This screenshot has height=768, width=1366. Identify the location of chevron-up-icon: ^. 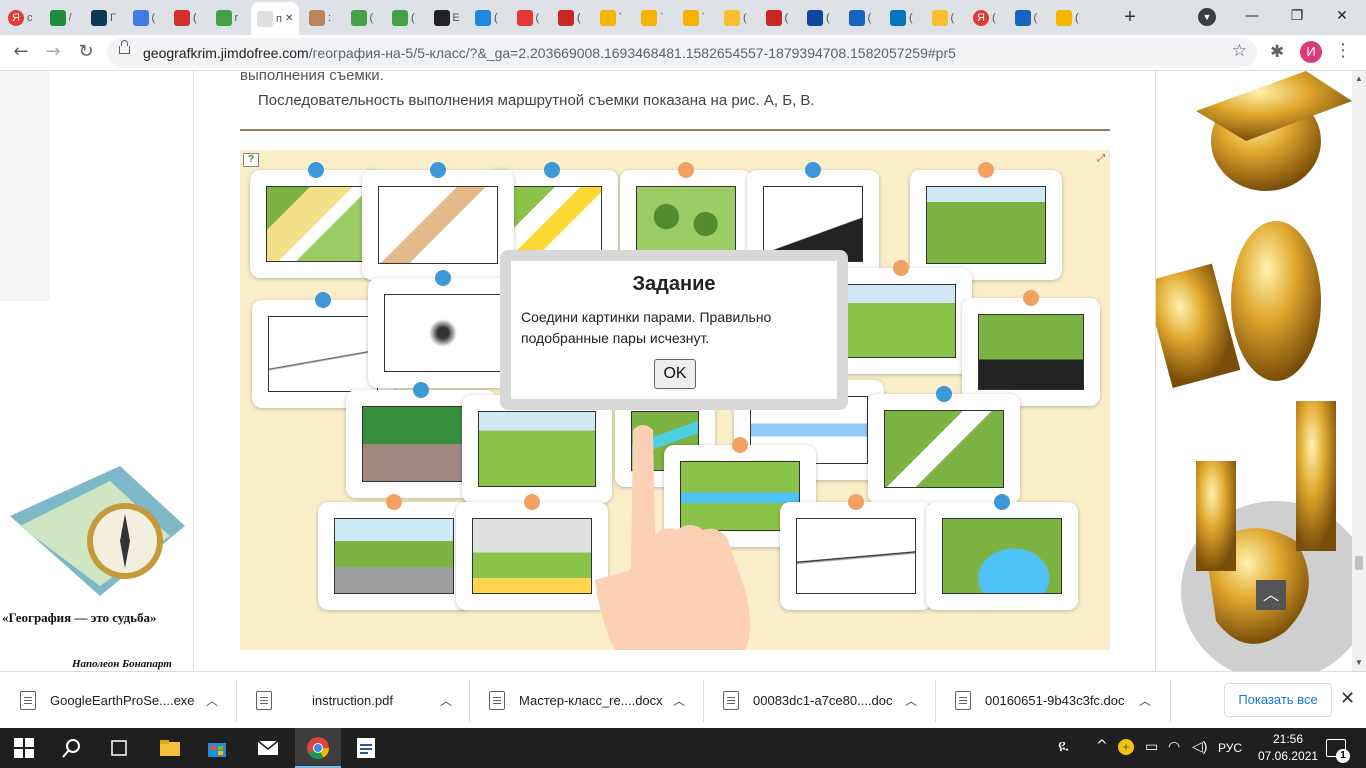
(1102, 746).